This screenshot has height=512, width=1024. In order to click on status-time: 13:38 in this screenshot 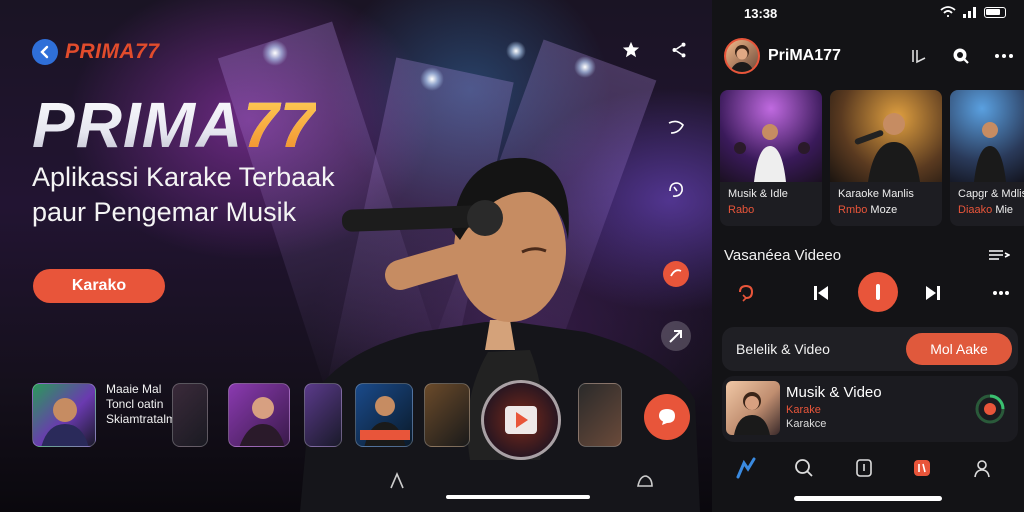, I will do `click(761, 13)`.